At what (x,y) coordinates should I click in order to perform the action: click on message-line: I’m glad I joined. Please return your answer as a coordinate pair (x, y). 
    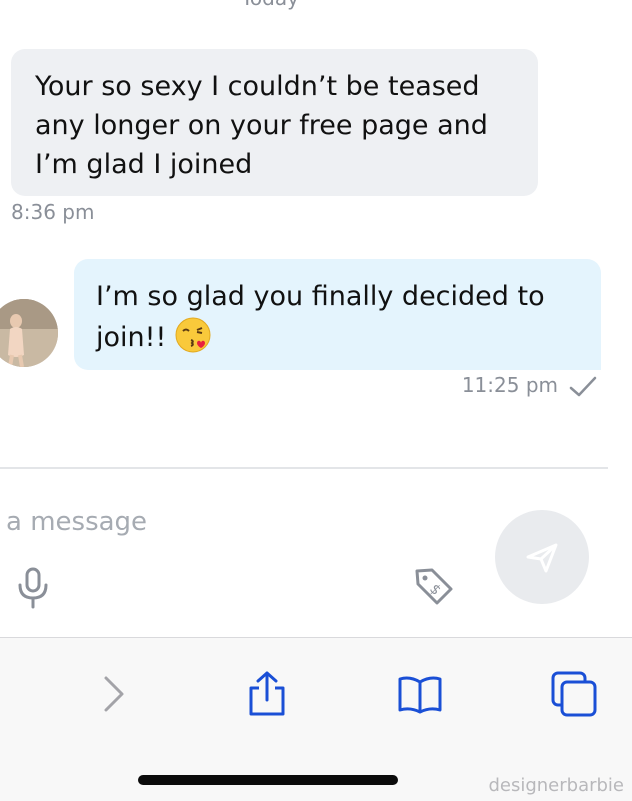
    Looking at the image, I should click on (144, 164).